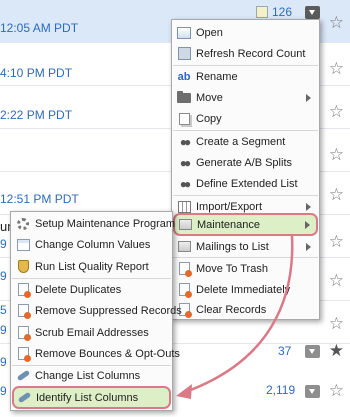 Image resolution: width=350 pixels, height=417 pixels. Describe the element at coordinates (23, 267) in the screenshot. I see `shield-icon` at that location.